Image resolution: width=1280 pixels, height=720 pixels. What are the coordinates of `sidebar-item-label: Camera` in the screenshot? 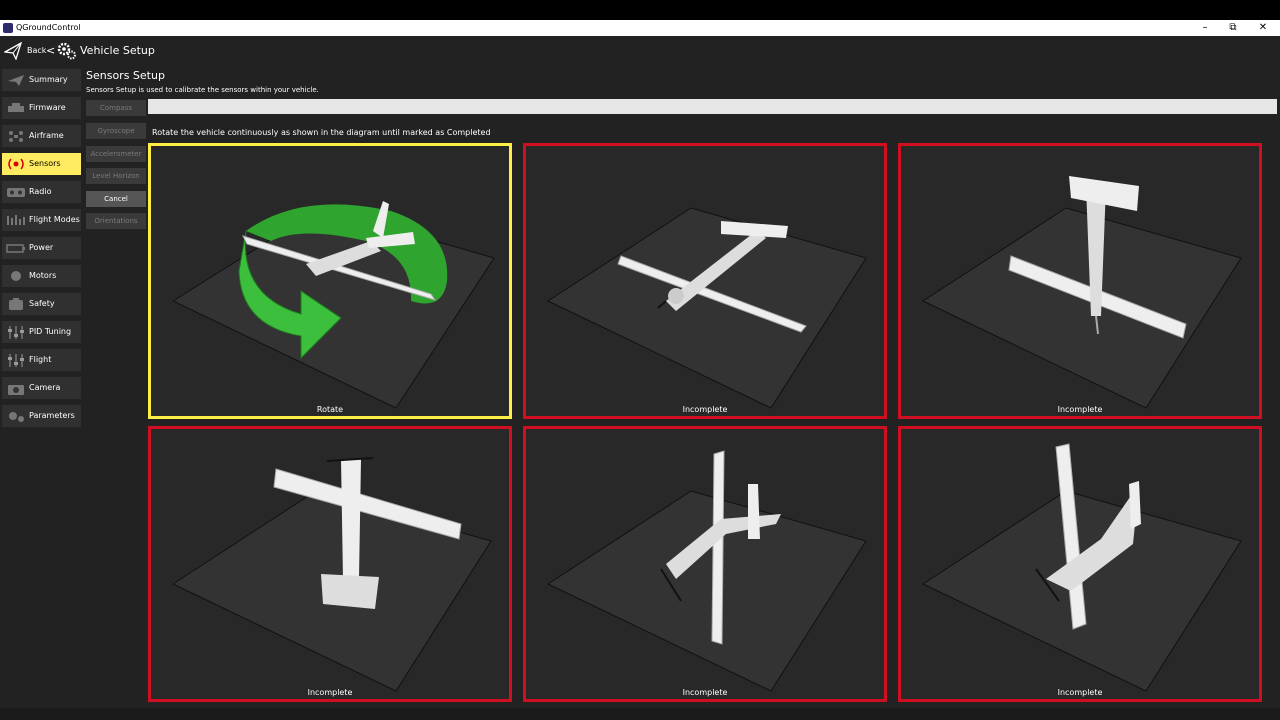 It's located at (45, 387).